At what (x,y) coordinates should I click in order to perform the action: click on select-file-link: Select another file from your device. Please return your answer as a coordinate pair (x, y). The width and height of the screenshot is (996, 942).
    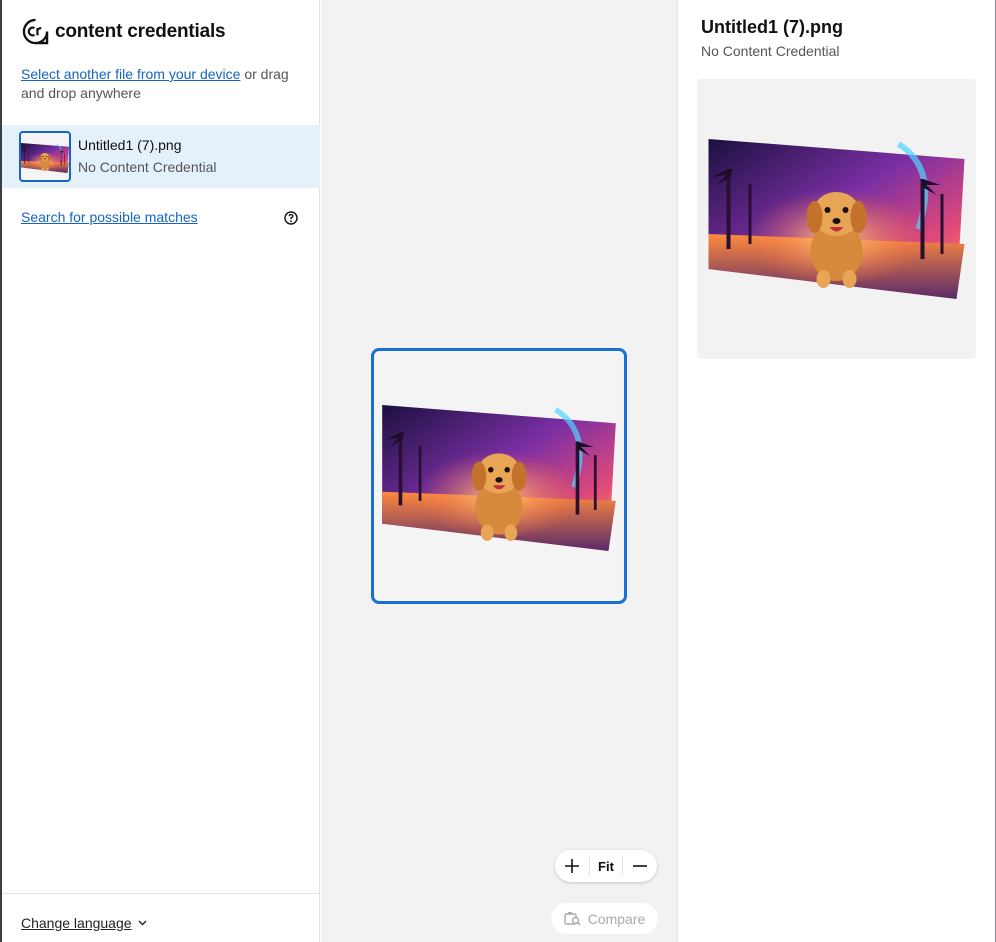
    Looking at the image, I should click on (130, 74).